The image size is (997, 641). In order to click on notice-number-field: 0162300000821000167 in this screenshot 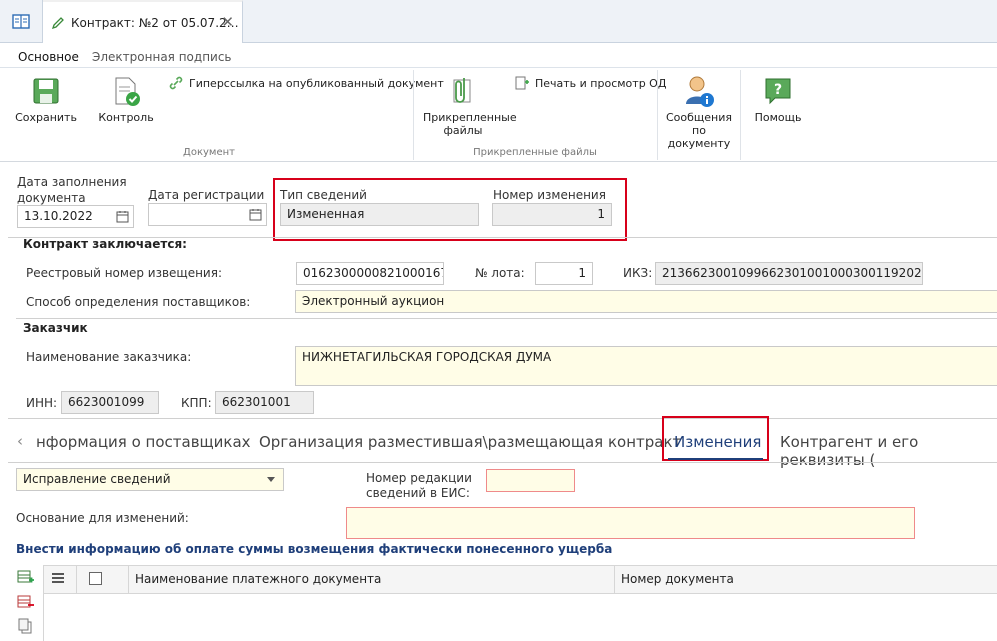, I will do `click(370, 273)`.